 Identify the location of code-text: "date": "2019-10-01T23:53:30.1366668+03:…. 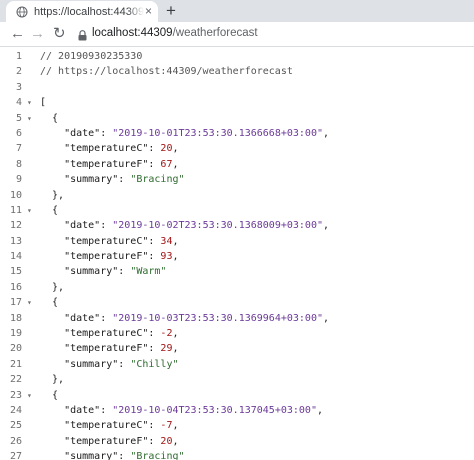
(184, 133).